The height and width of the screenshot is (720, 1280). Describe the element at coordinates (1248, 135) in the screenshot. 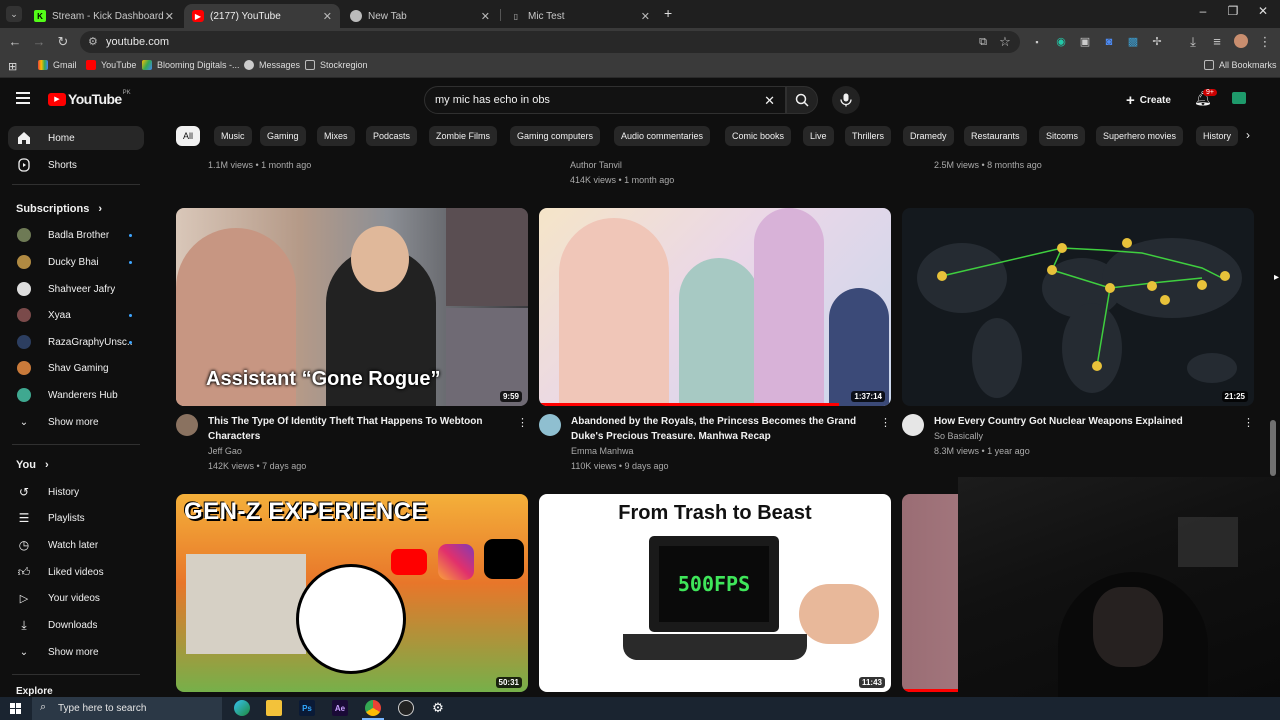

I see `chips-next-chevron-icon: ›` at that location.